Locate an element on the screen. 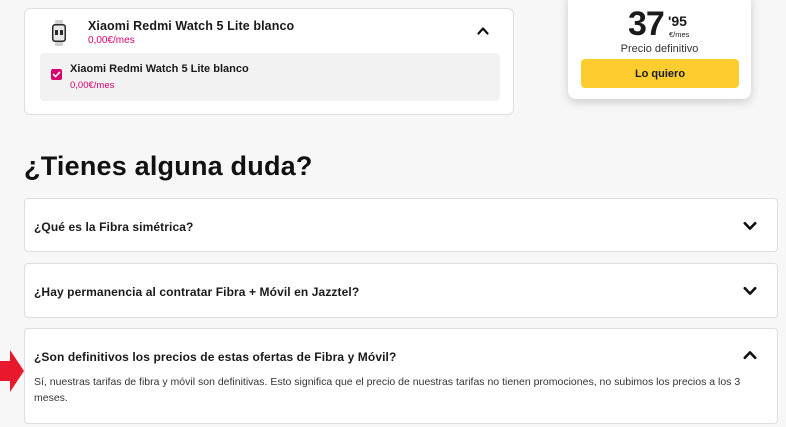  buy-button: Lo quiero is located at coordinates (660, 73).